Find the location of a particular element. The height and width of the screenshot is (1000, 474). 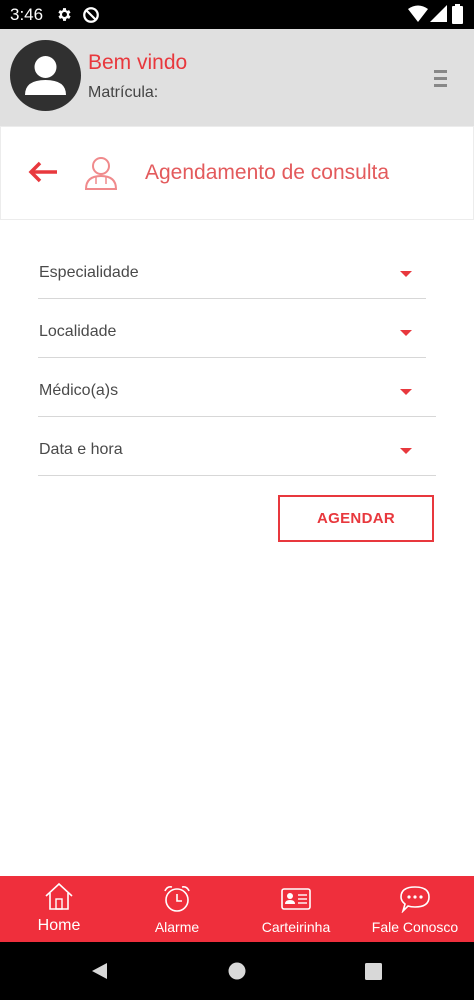

location-select: Localidade is located at coordinates (232, 328).